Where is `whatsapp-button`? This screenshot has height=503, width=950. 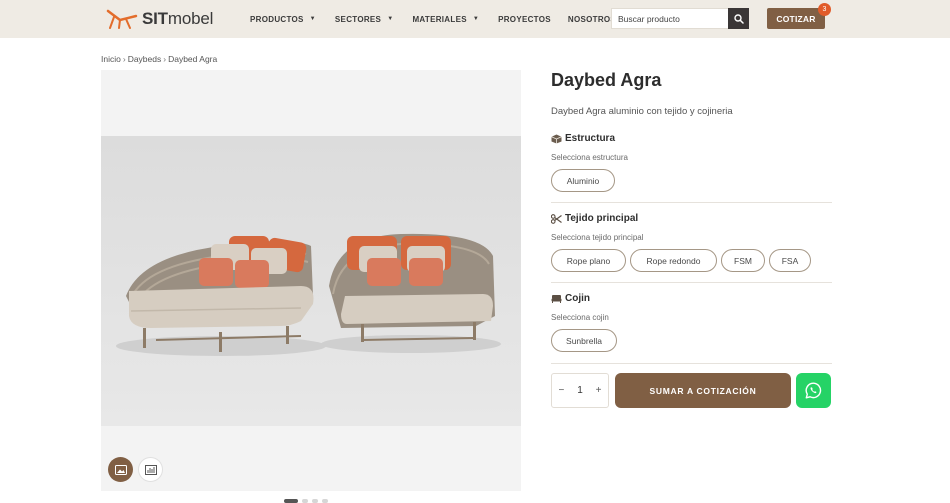
whatsapp-button is located at coordinates (813, 390).